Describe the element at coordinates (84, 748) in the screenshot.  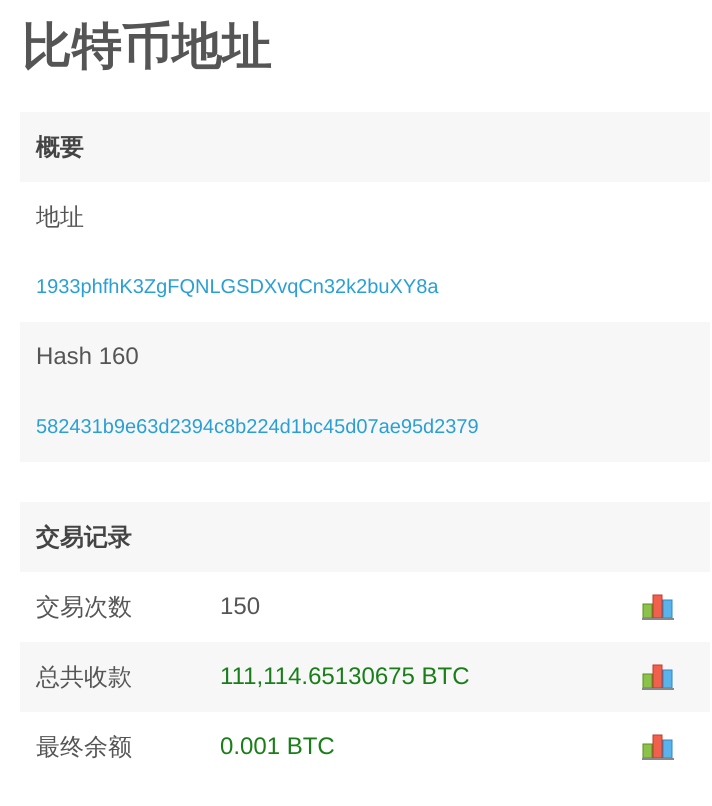
I see `stat-label: 最终余额` at that location.